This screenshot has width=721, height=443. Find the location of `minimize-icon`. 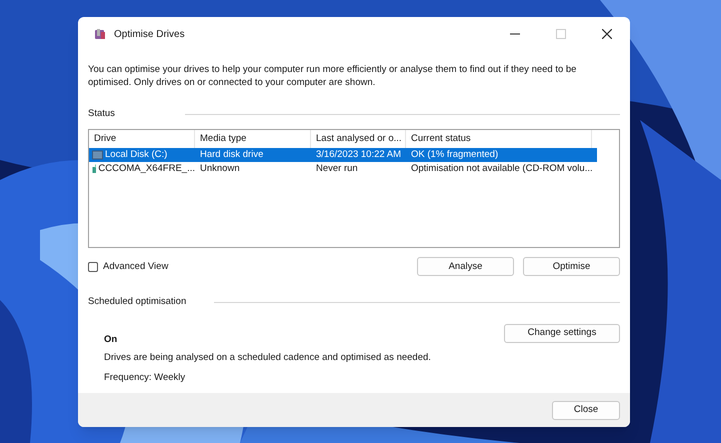

minimize-icon is located at coordinates (515, 34).